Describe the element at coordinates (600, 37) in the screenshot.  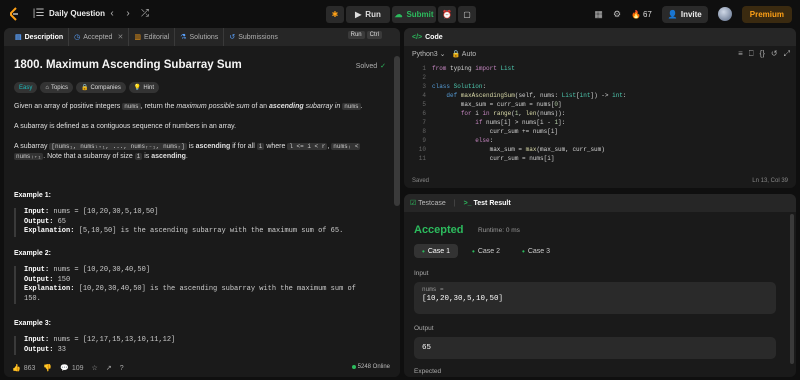
I see `code-header: </> Code` at that location.